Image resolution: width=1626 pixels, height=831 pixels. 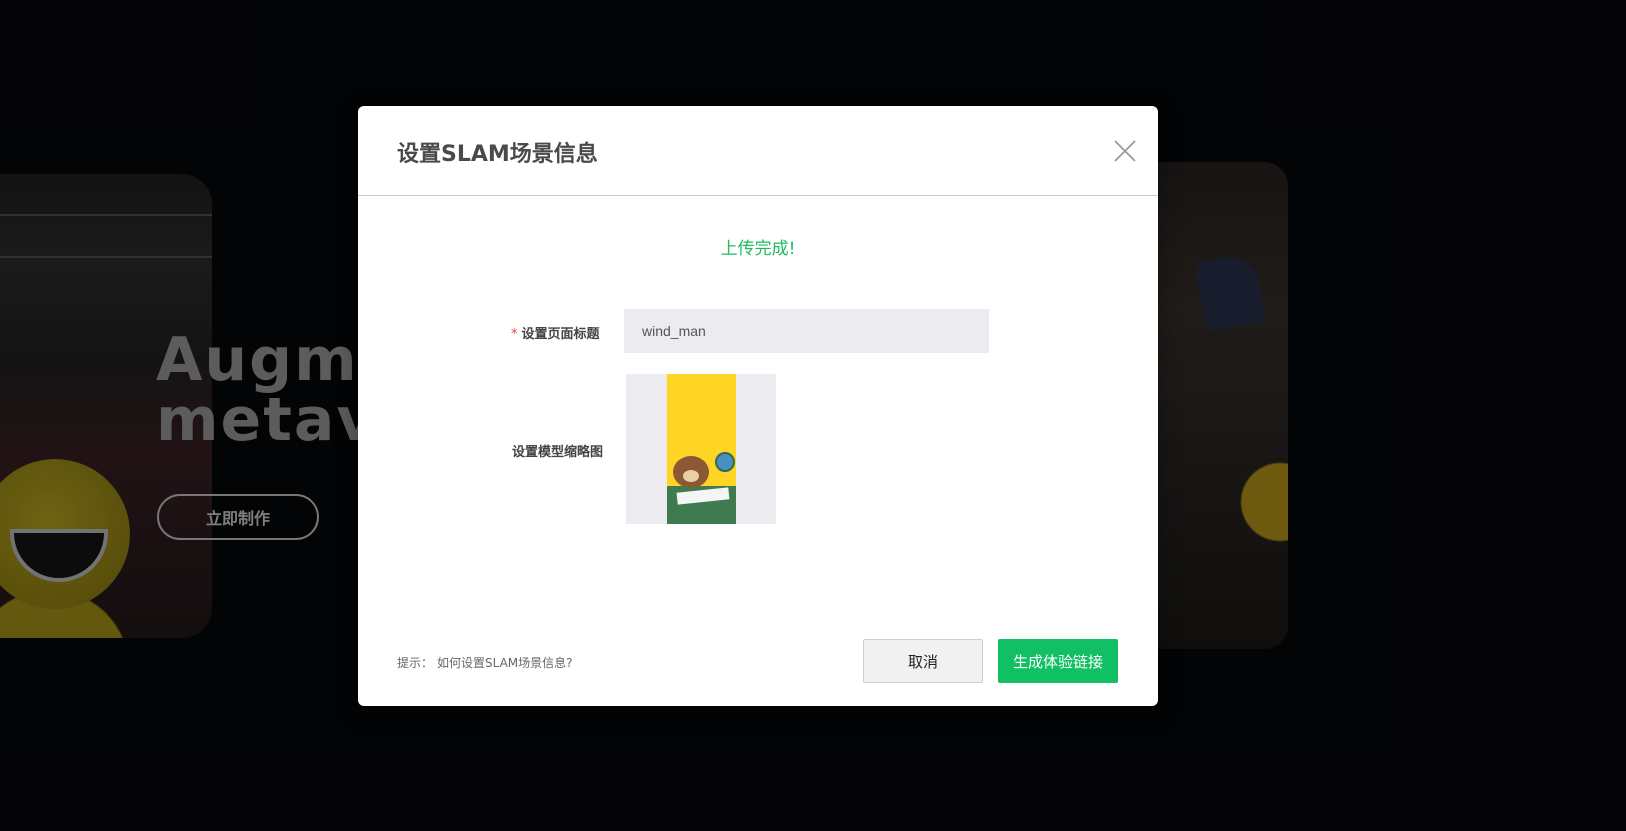 What do you see at coordinates (758, 151) in the screenshot?
I see `dialog-header: 设置SLAM场景信息` at bounding box center [758, 151].